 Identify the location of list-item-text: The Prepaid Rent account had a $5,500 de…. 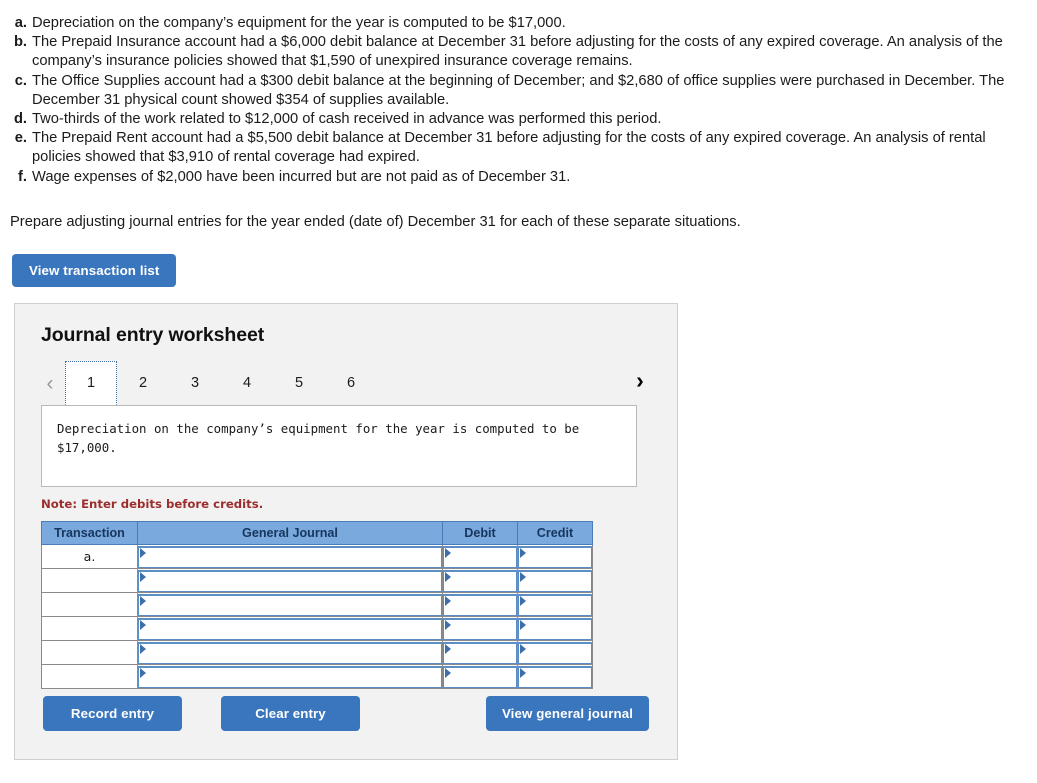
(509, 148).